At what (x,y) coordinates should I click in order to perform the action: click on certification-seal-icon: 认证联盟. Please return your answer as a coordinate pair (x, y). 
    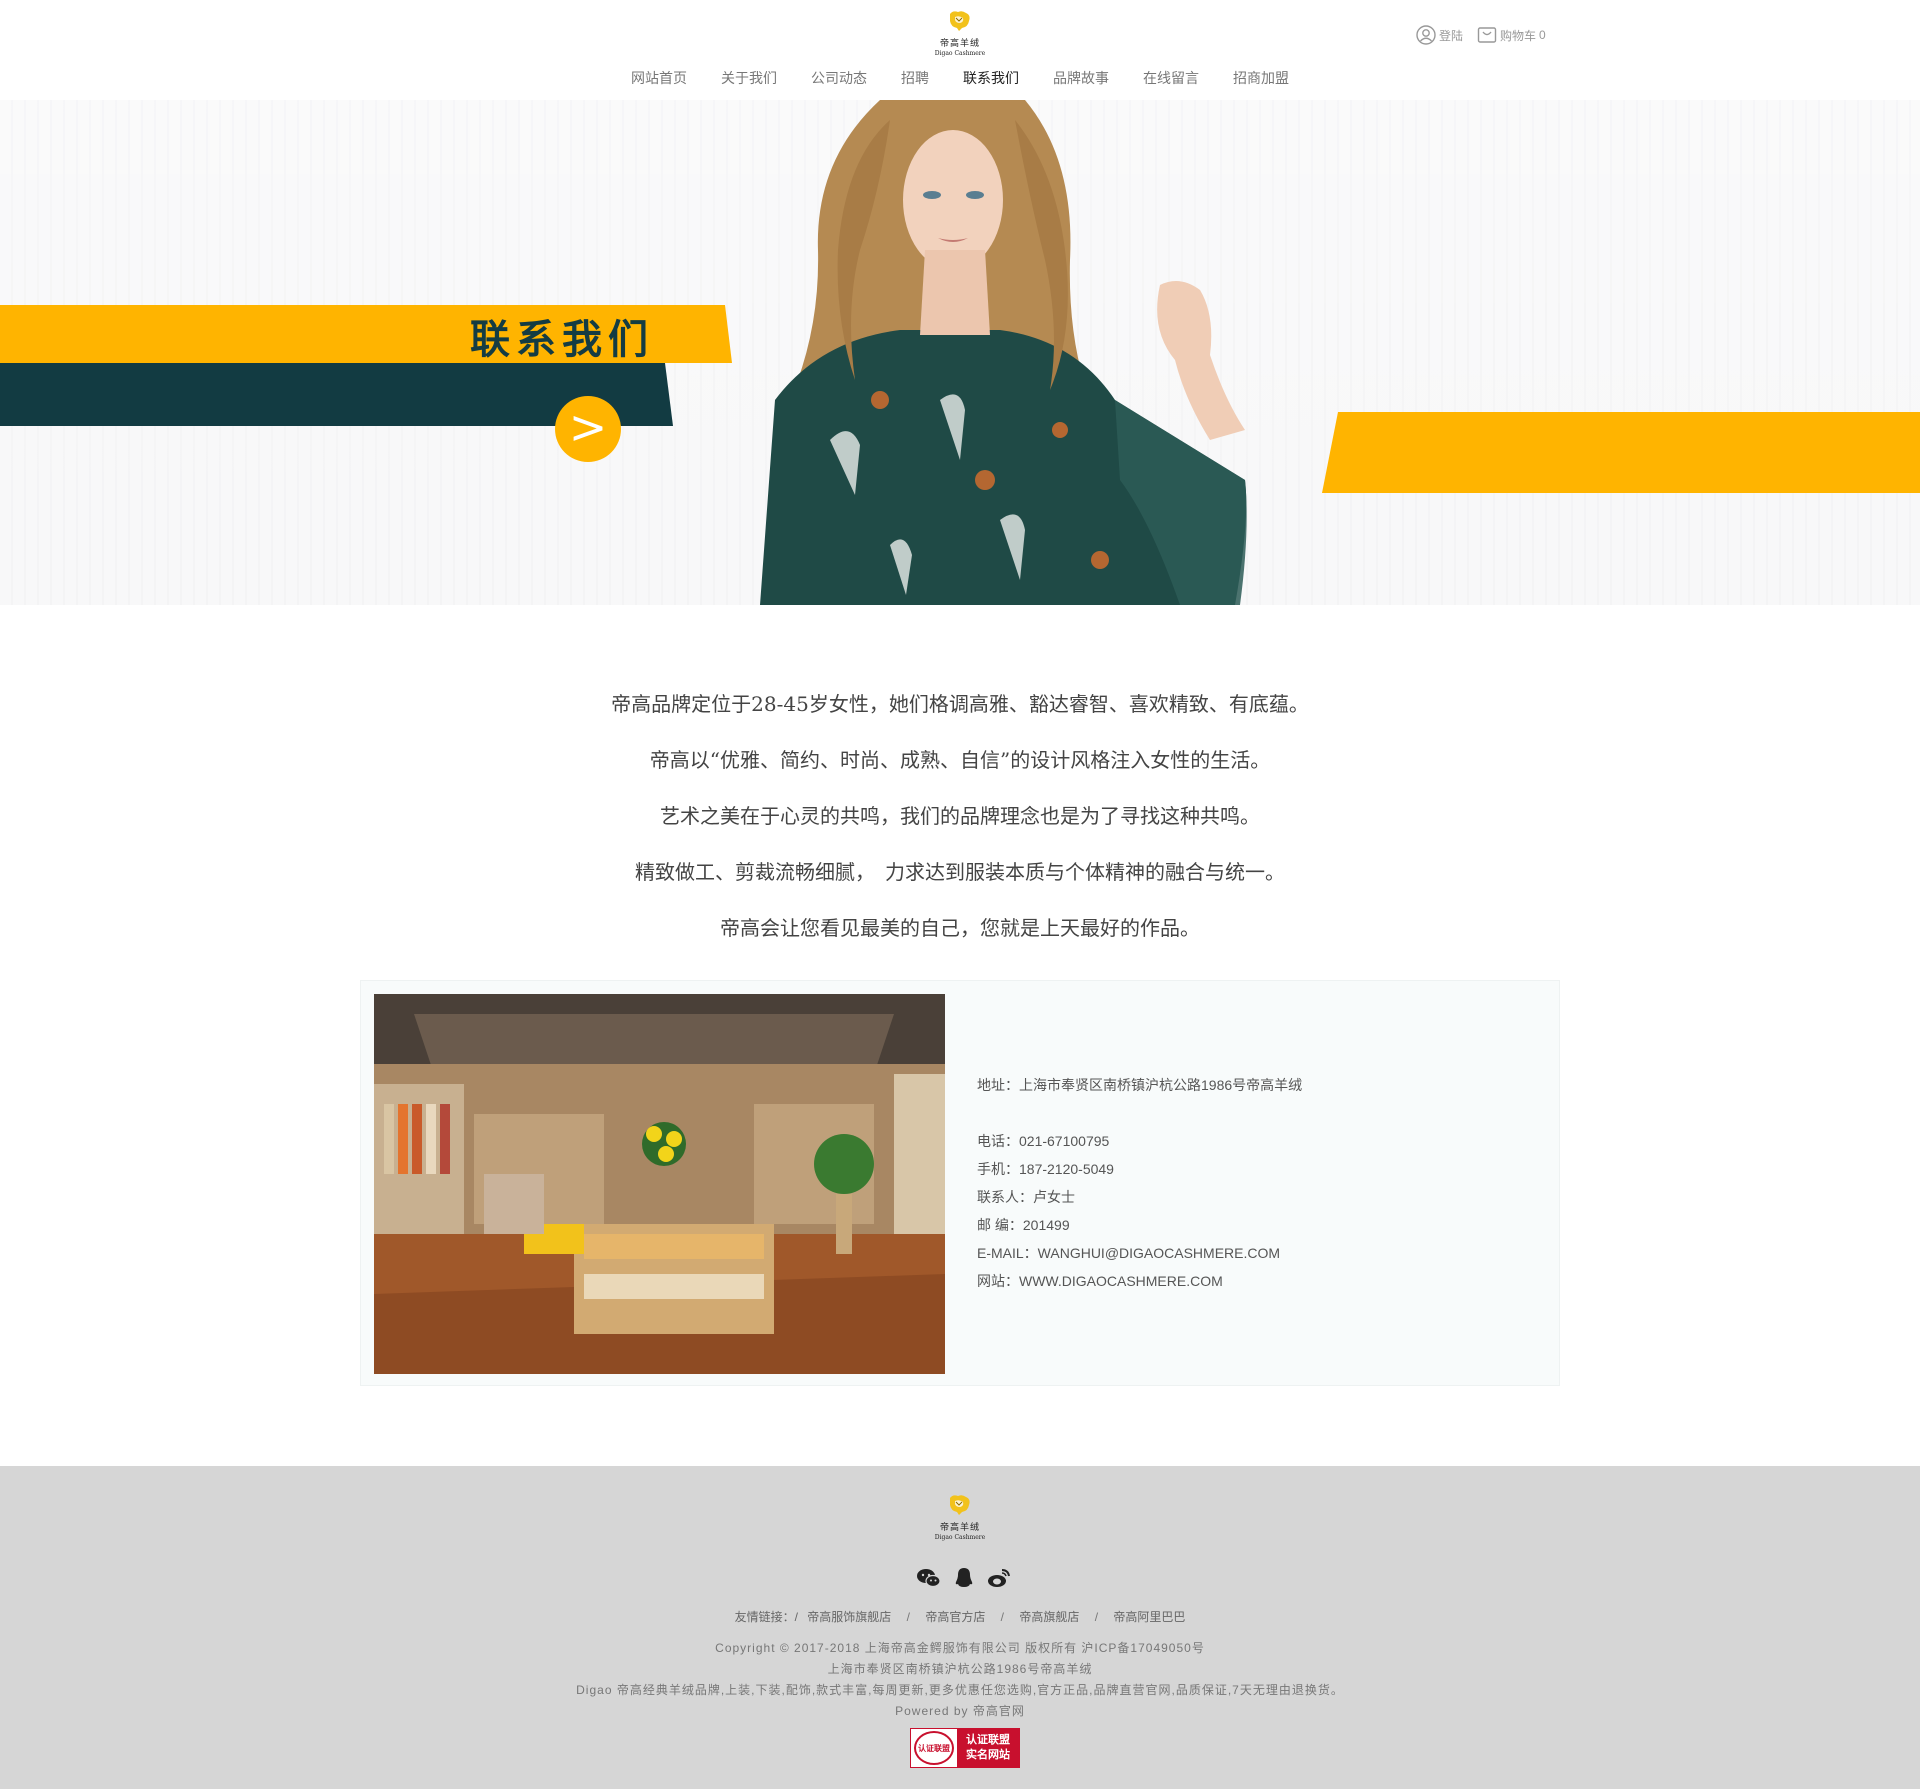
    Looking at the image, I should click on (934, 1748).